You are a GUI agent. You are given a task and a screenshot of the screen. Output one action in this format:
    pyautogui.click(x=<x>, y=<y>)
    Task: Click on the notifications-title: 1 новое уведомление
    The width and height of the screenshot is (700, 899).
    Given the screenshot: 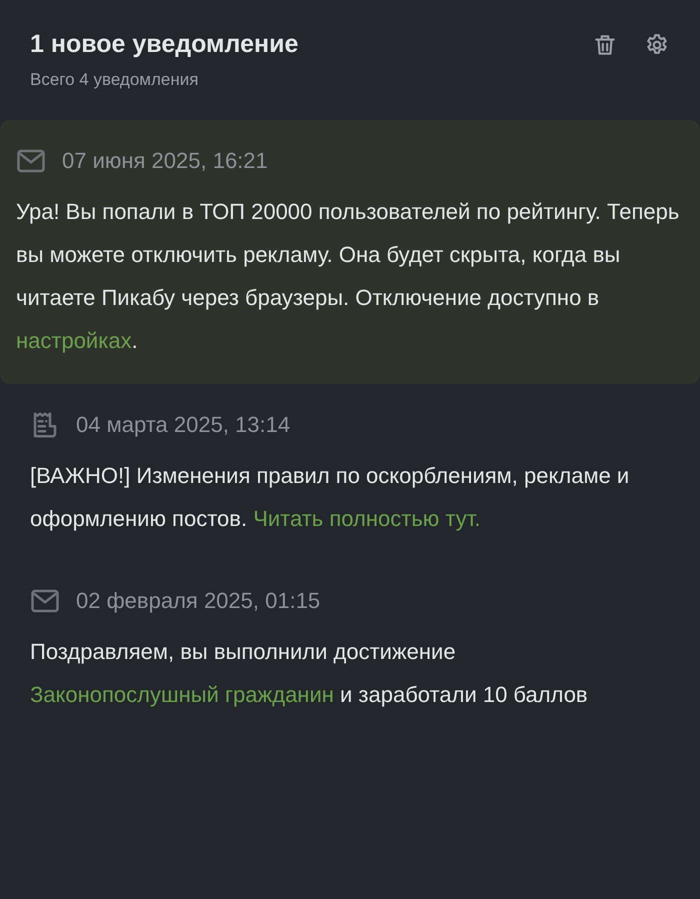 What is the action you would take?
    pyautogui.click(x=164, y=44)
    